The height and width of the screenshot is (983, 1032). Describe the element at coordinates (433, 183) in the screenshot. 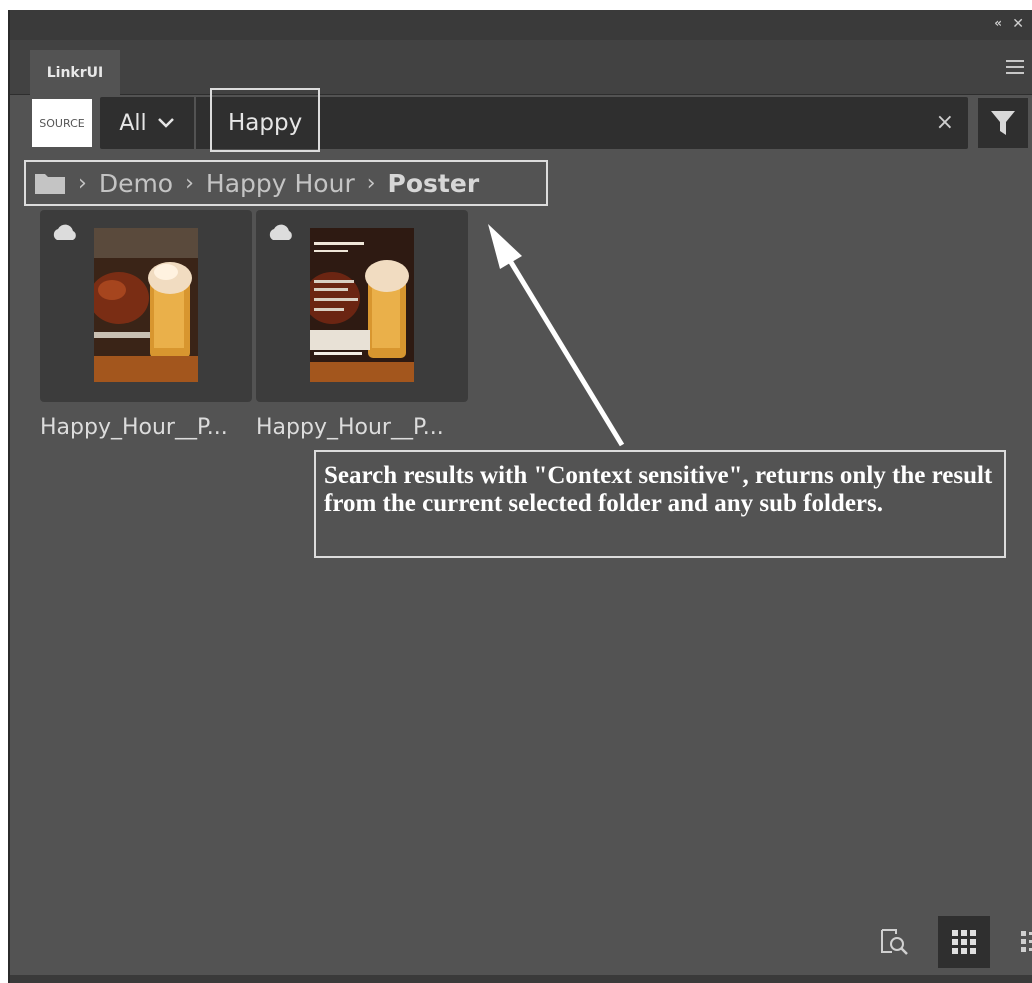

I see `breadcrumb-item-poster: Poster` at that location.